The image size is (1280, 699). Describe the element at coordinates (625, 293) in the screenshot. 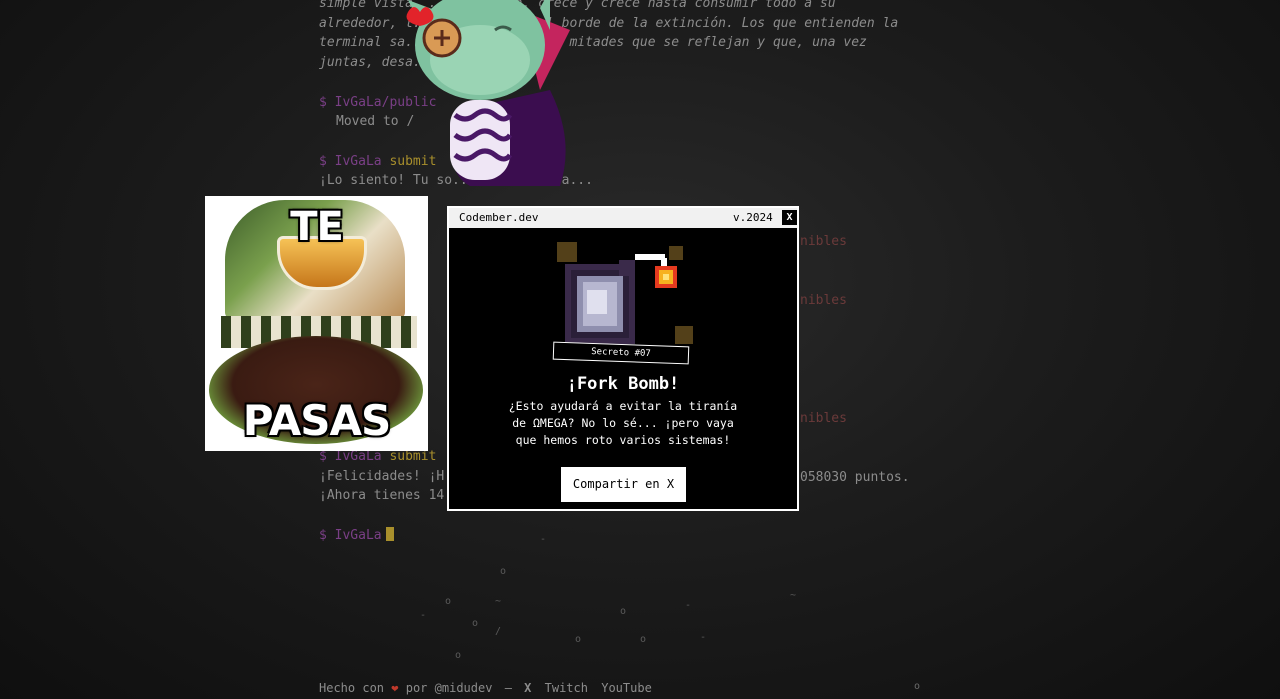

I see `bomb-icon` at that location.